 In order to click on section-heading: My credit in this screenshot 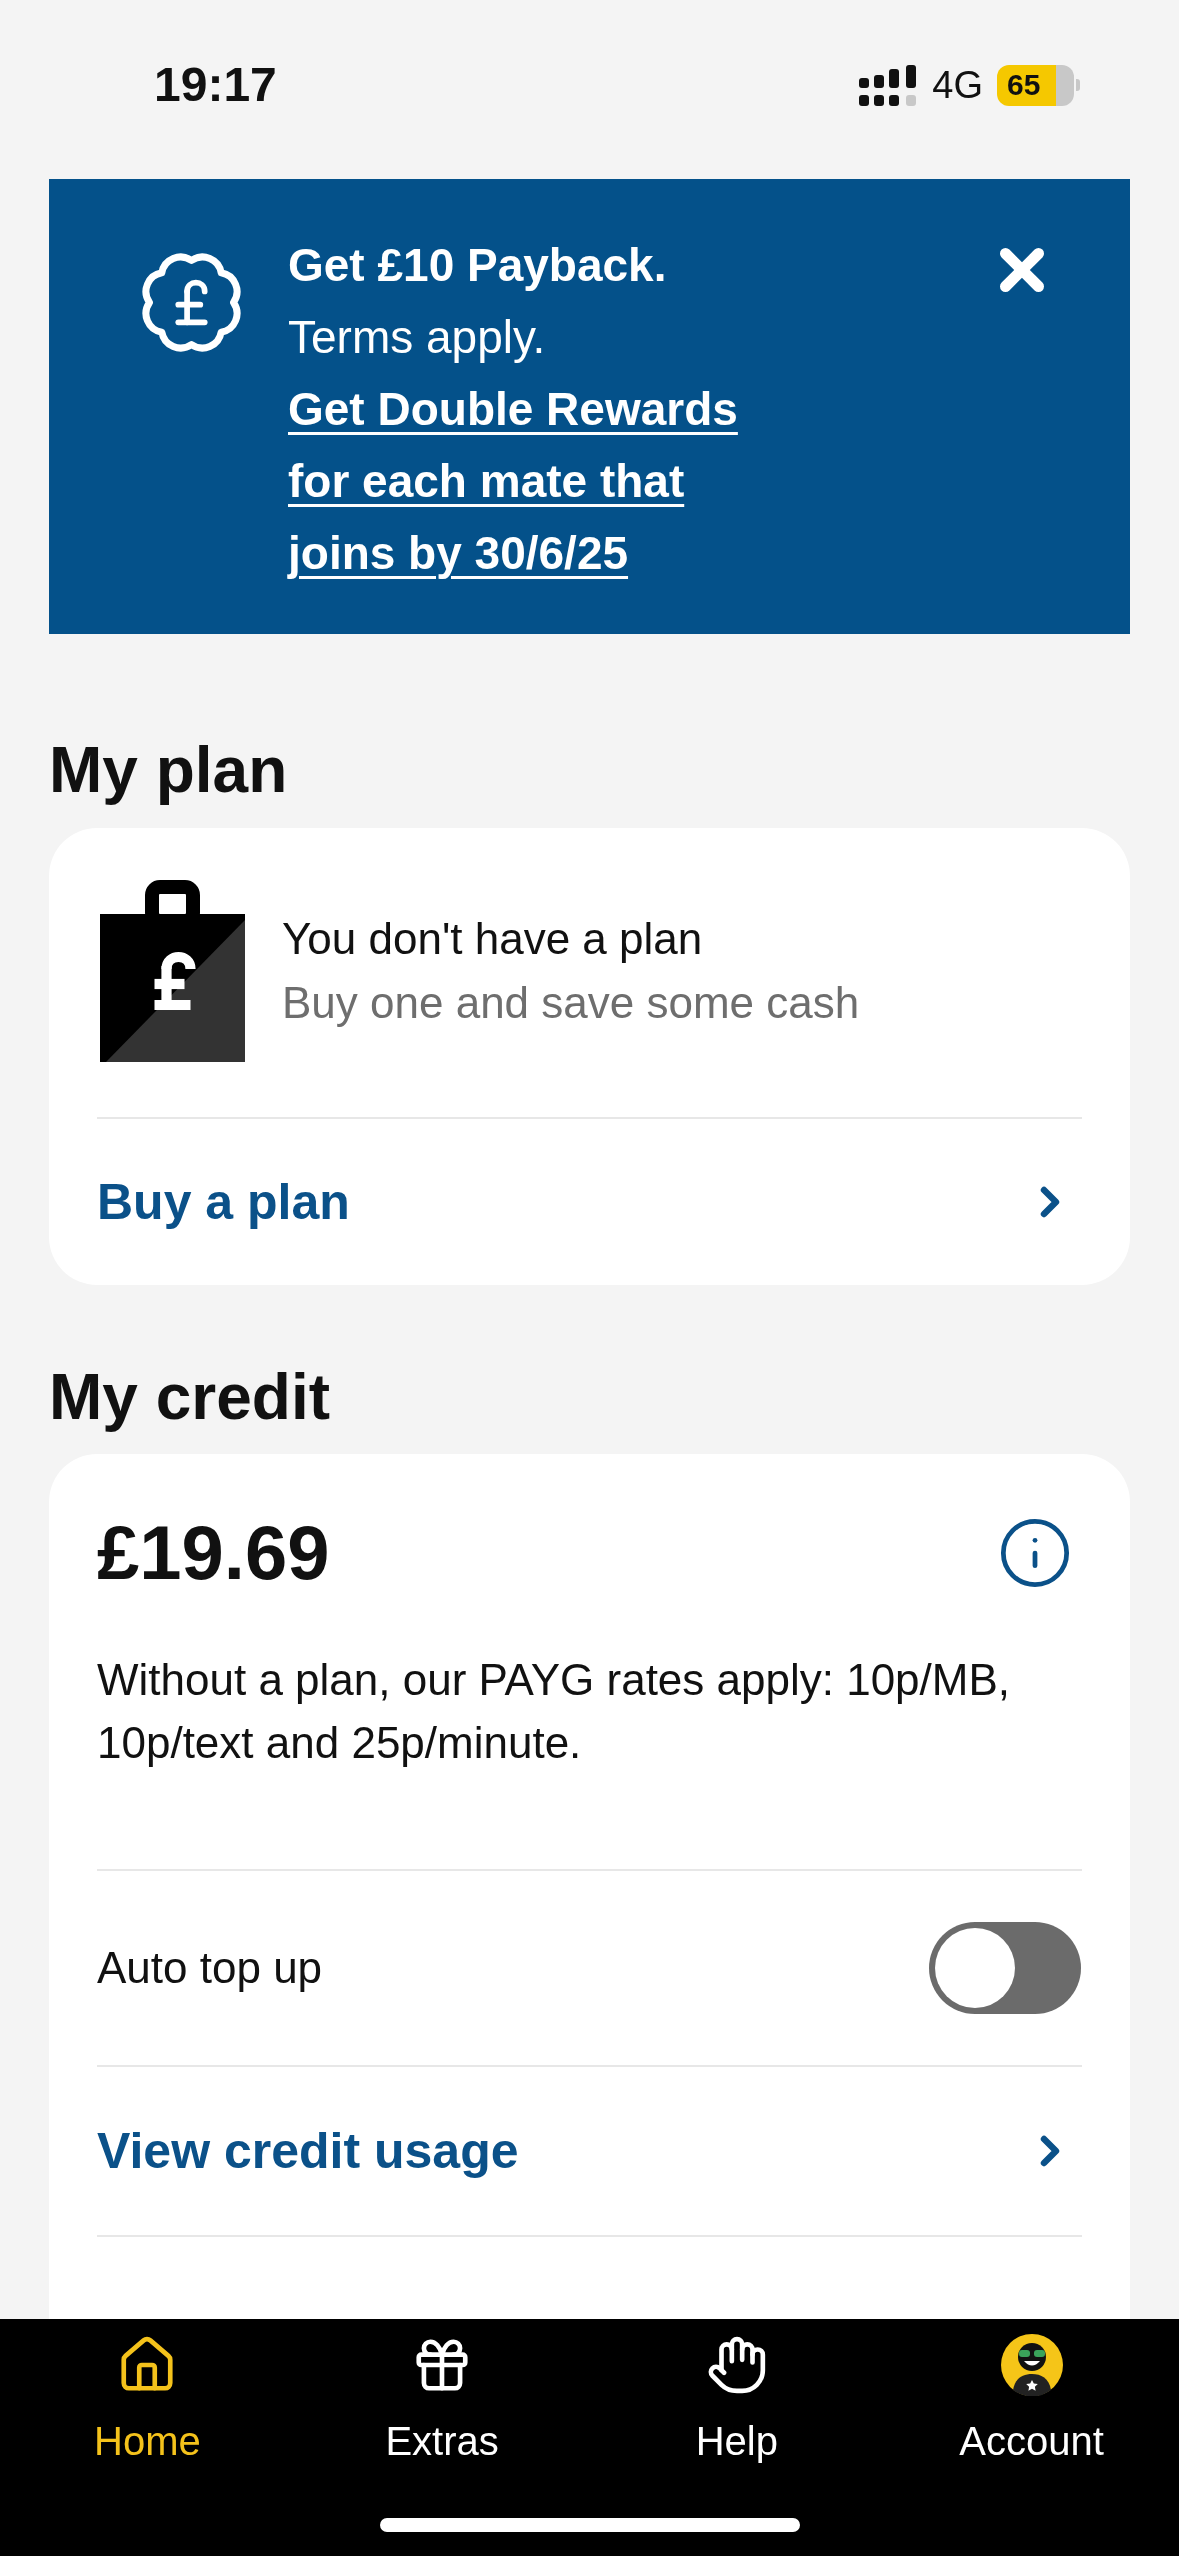, I will do `click(189, 1397)`.